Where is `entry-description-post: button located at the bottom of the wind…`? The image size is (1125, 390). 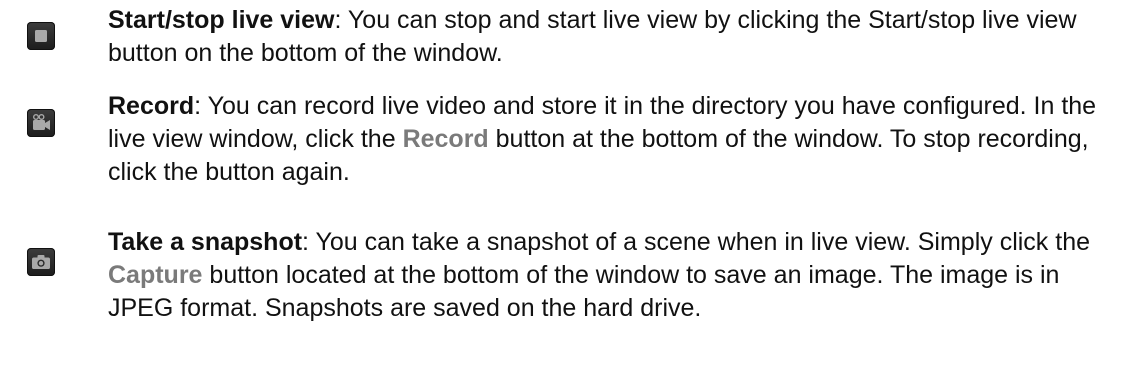
entry-description-post: button located at the bottom of the wind… is located at coordinates (584, 291).